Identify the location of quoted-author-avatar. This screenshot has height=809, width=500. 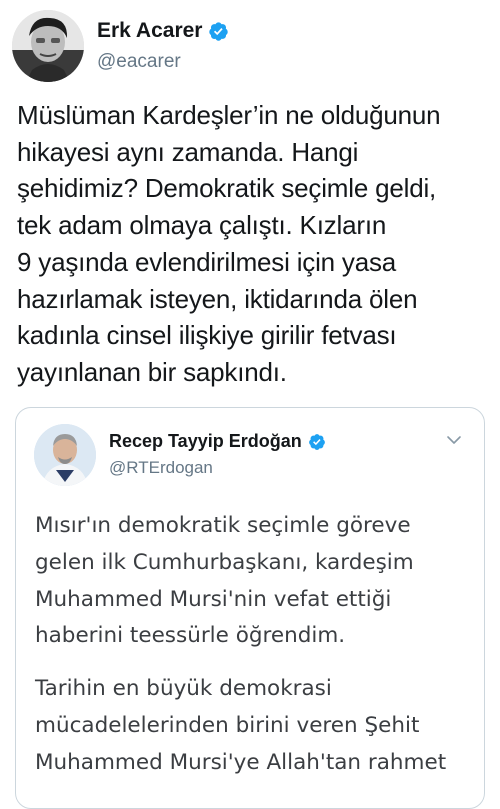
(65, 455).